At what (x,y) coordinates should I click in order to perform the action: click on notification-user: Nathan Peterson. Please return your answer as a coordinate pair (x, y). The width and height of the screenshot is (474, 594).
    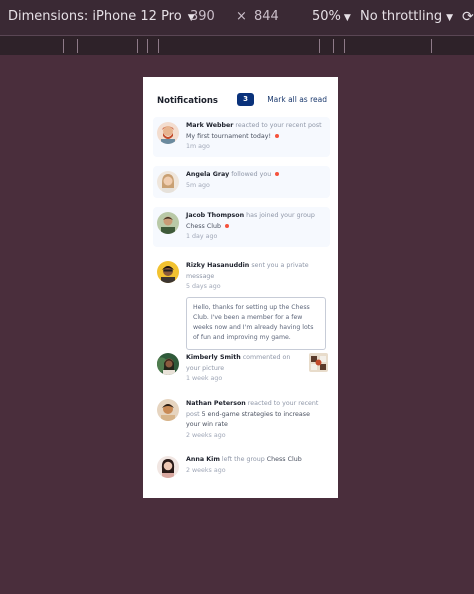
    Looking at the image, I should click on (216, 403).